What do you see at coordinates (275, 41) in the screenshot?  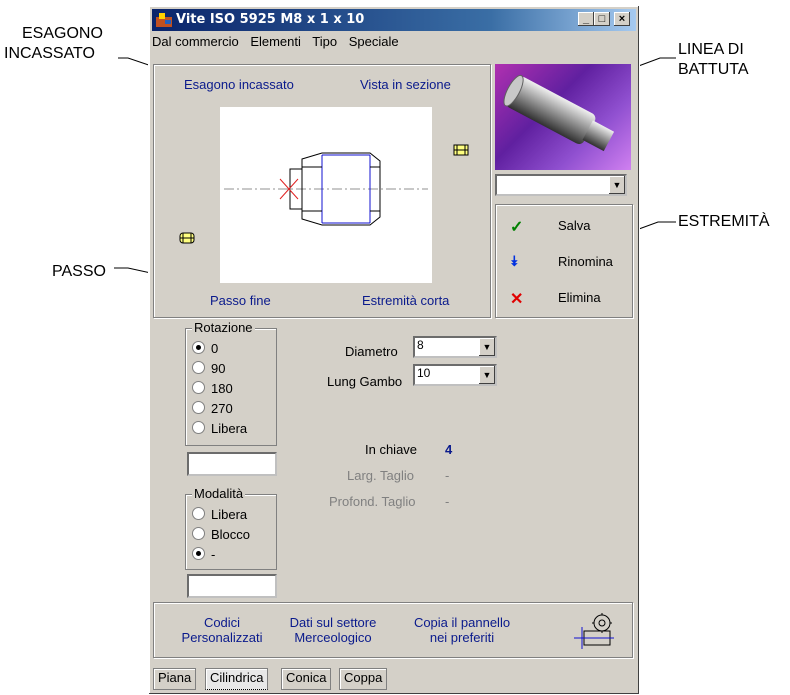 I see `menu-elementi: Elementi` at bounding box center [275, 41].